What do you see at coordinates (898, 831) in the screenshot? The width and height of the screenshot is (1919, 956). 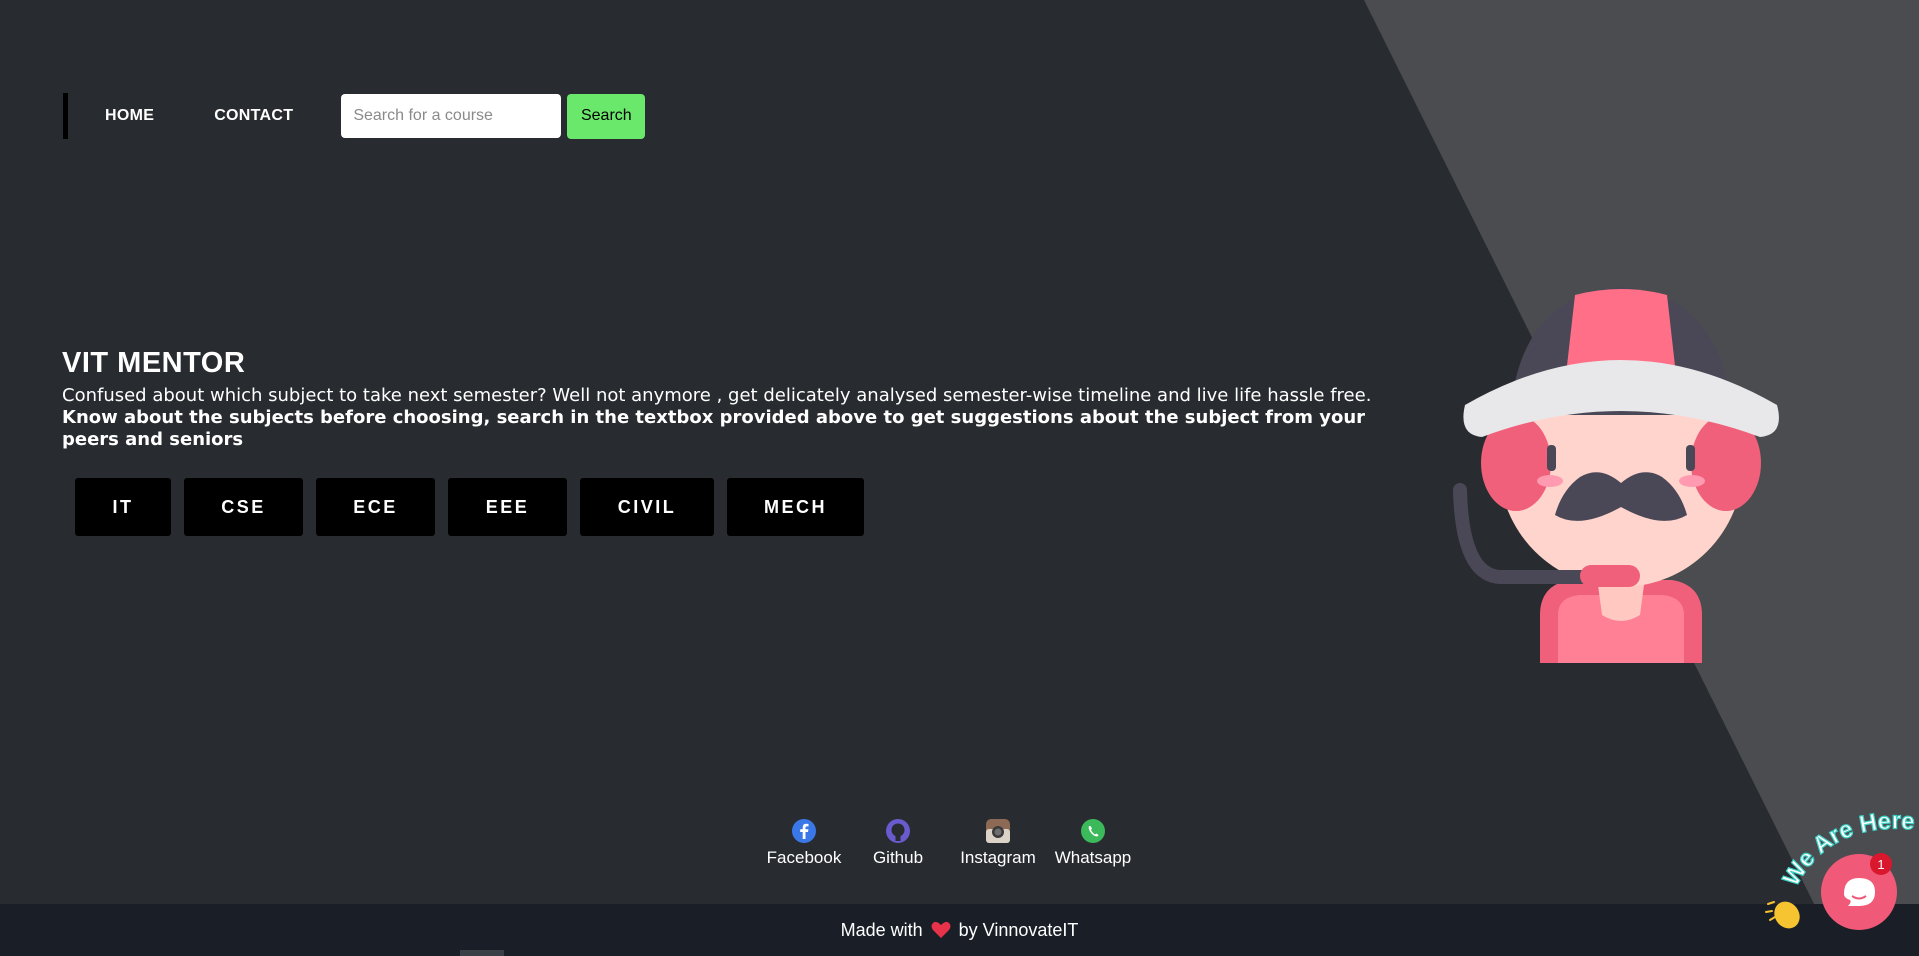 I see `github-icon` at bounding box center [898, 831].